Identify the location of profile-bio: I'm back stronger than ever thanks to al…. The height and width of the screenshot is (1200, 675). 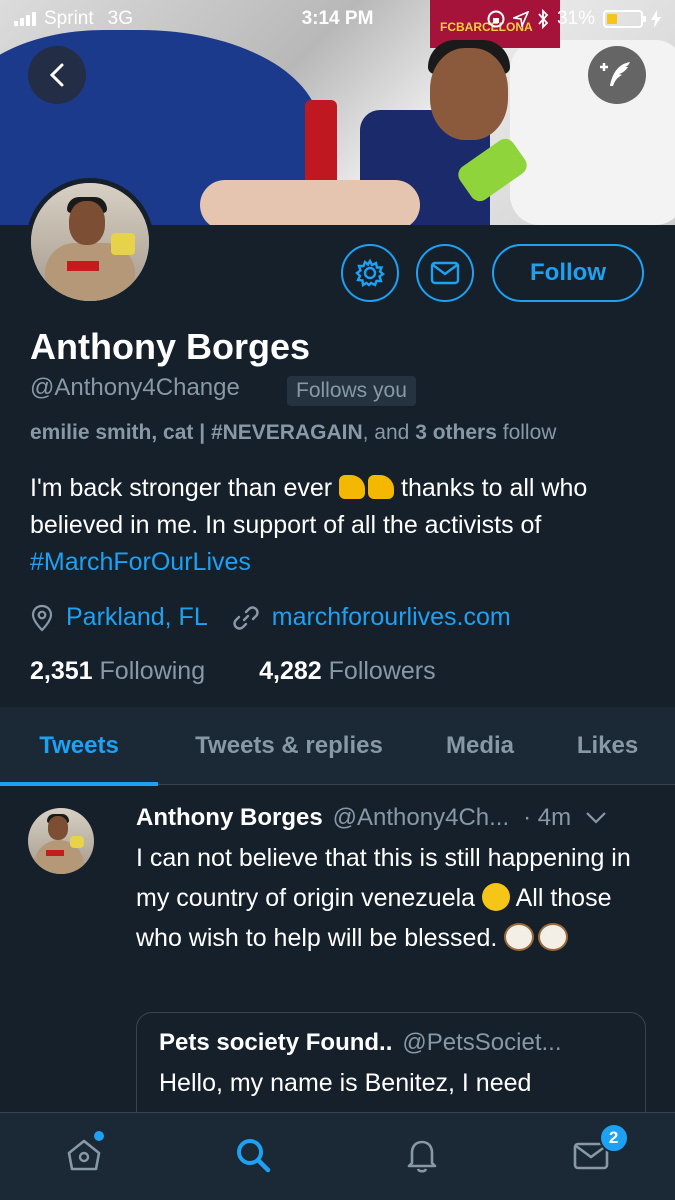
(340, 525).